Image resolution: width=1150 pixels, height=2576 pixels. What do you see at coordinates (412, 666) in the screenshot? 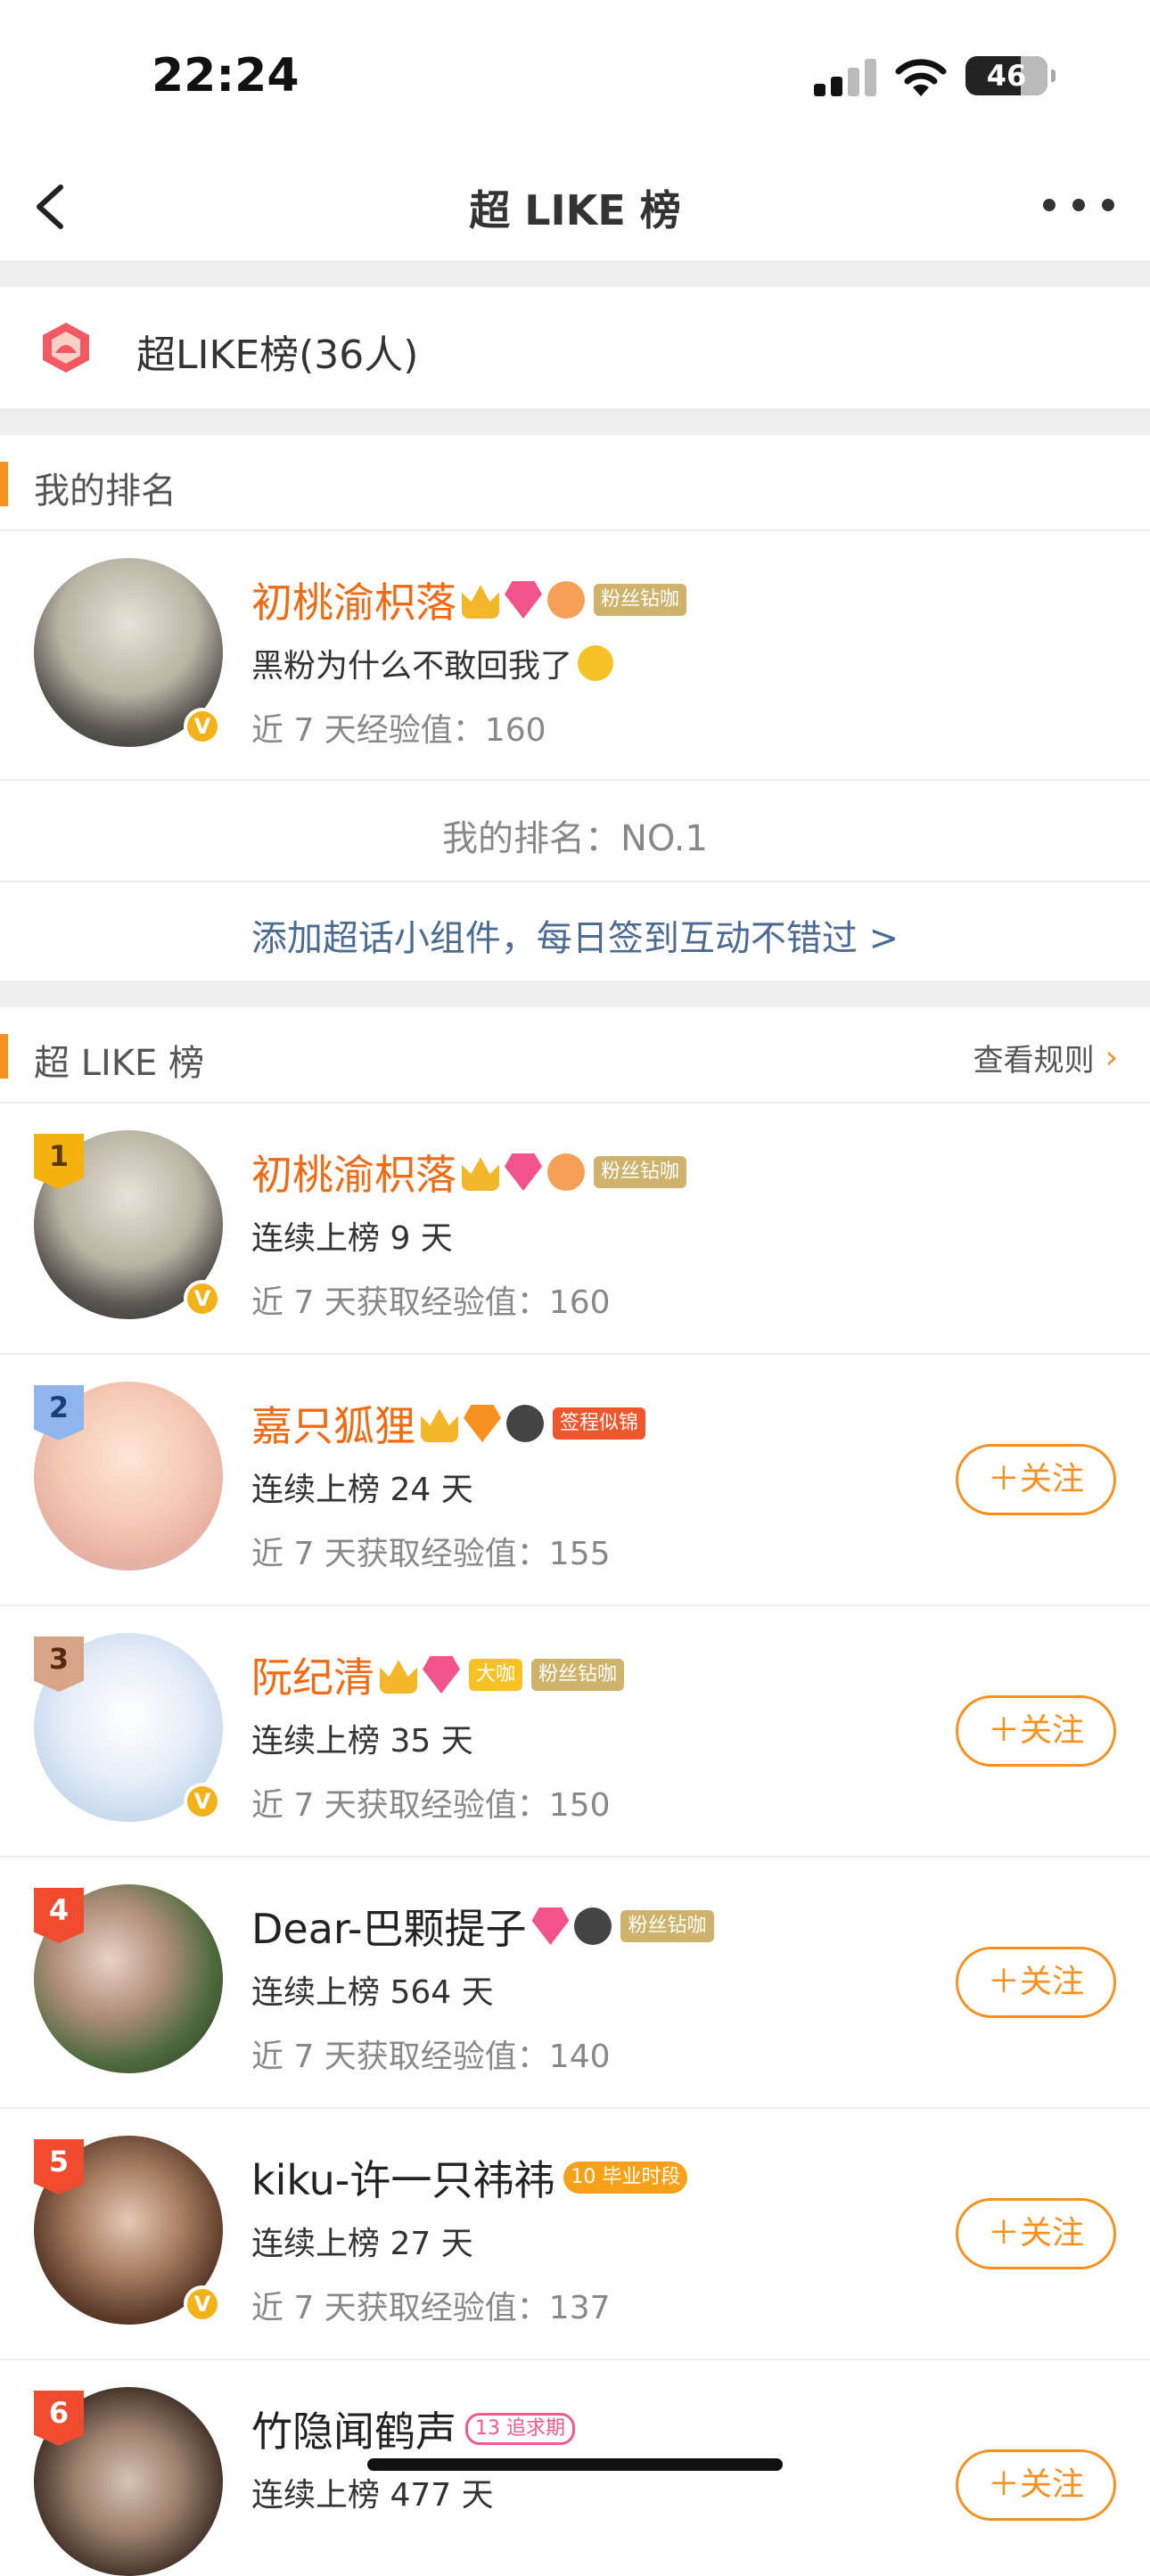
I see `user-bio: 黑粉为什么不敢回我了` at bounding box center [412, 666].